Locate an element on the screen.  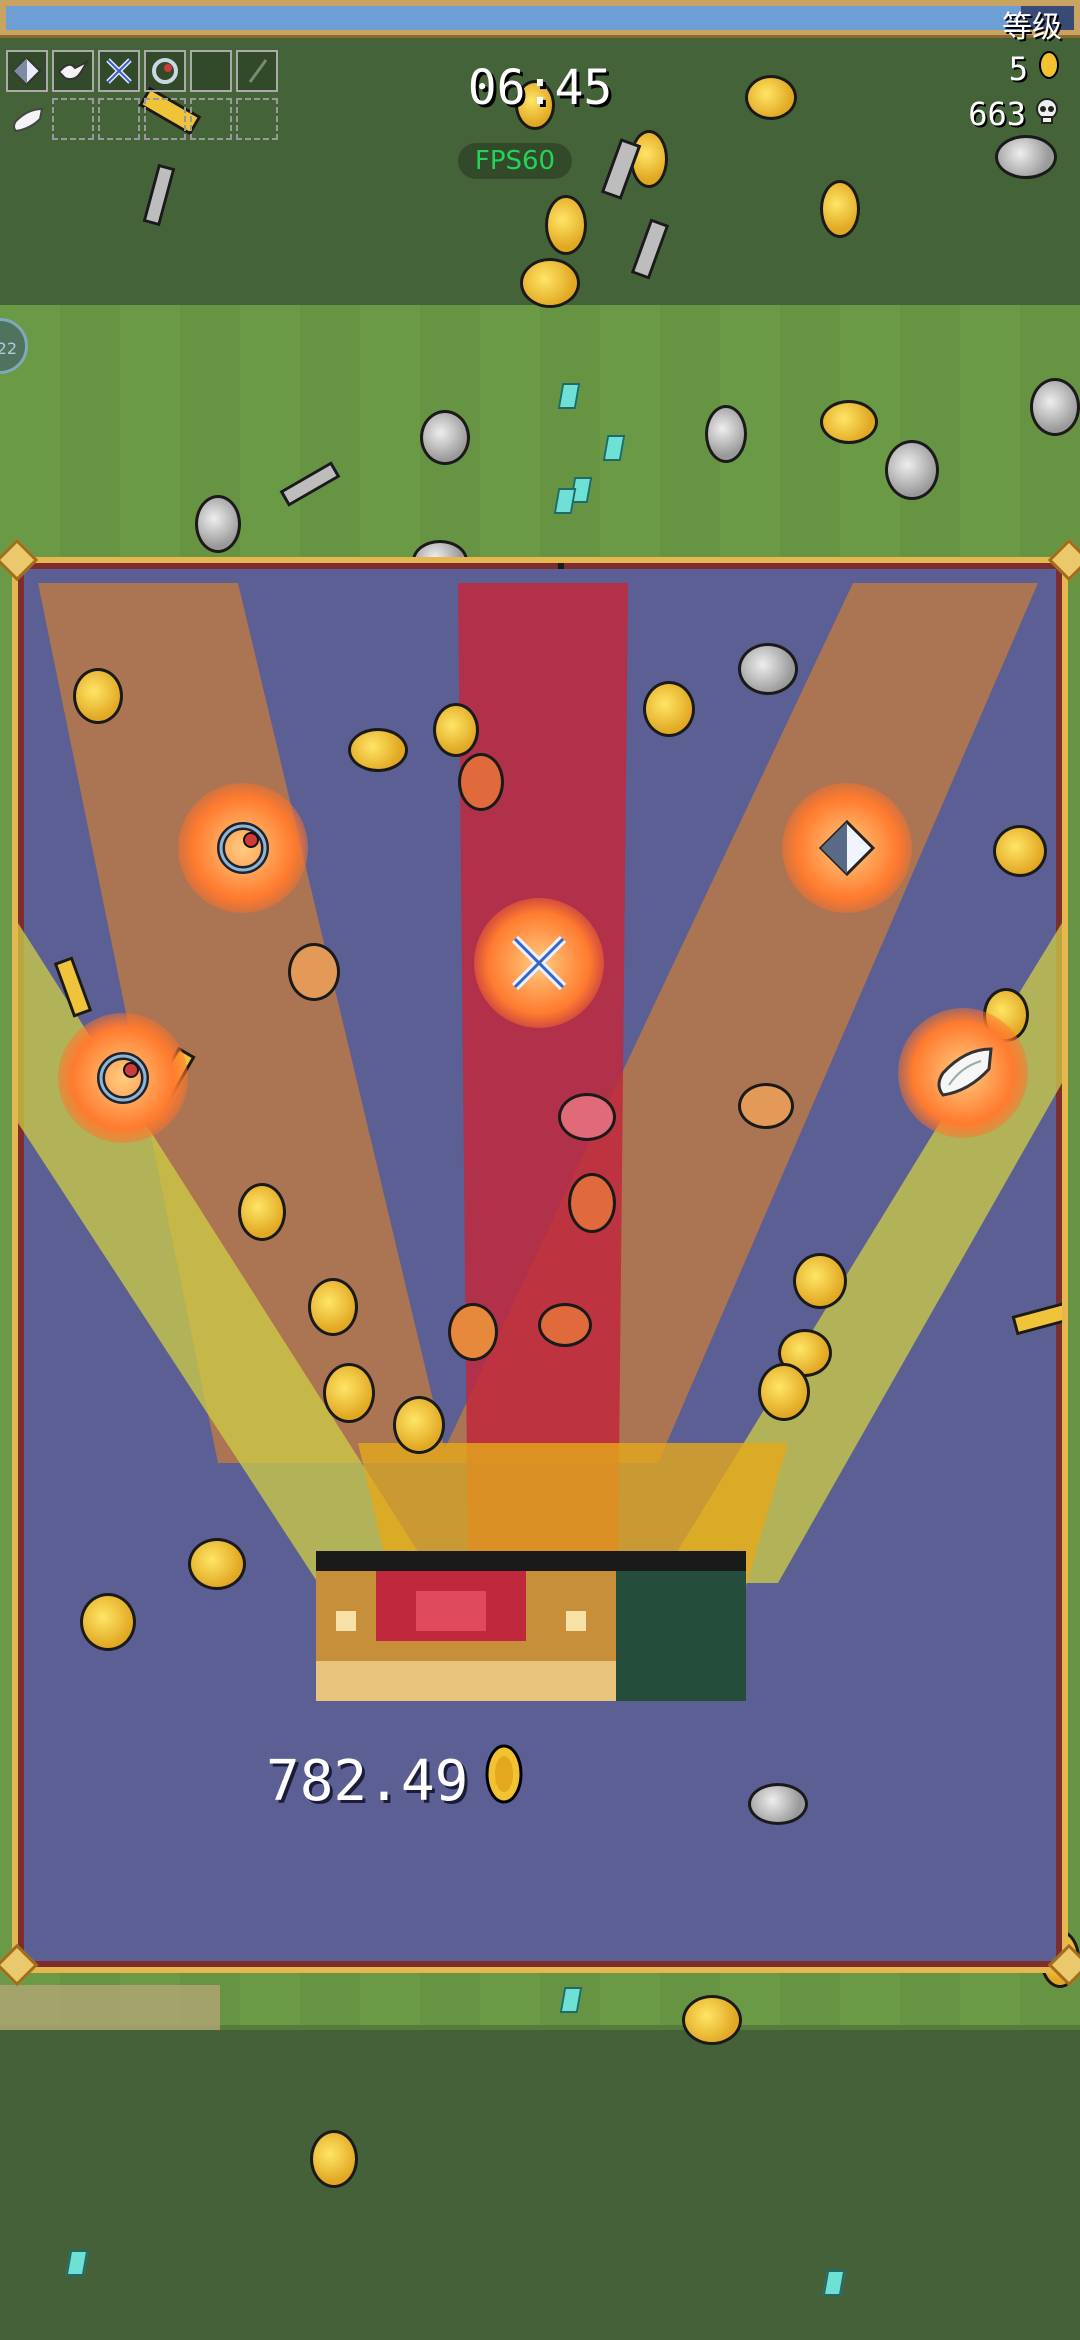
skull-icon is located at coordinates (1047, 114).